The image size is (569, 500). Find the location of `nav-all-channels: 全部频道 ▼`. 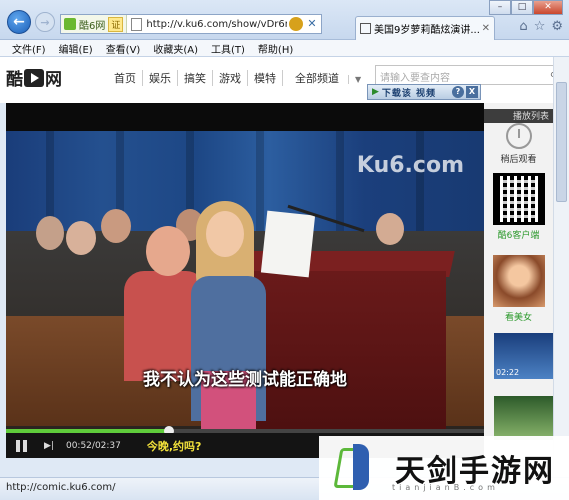

nav-all-channels: 全部频道 ▼ is located at coordinates (327, 78).